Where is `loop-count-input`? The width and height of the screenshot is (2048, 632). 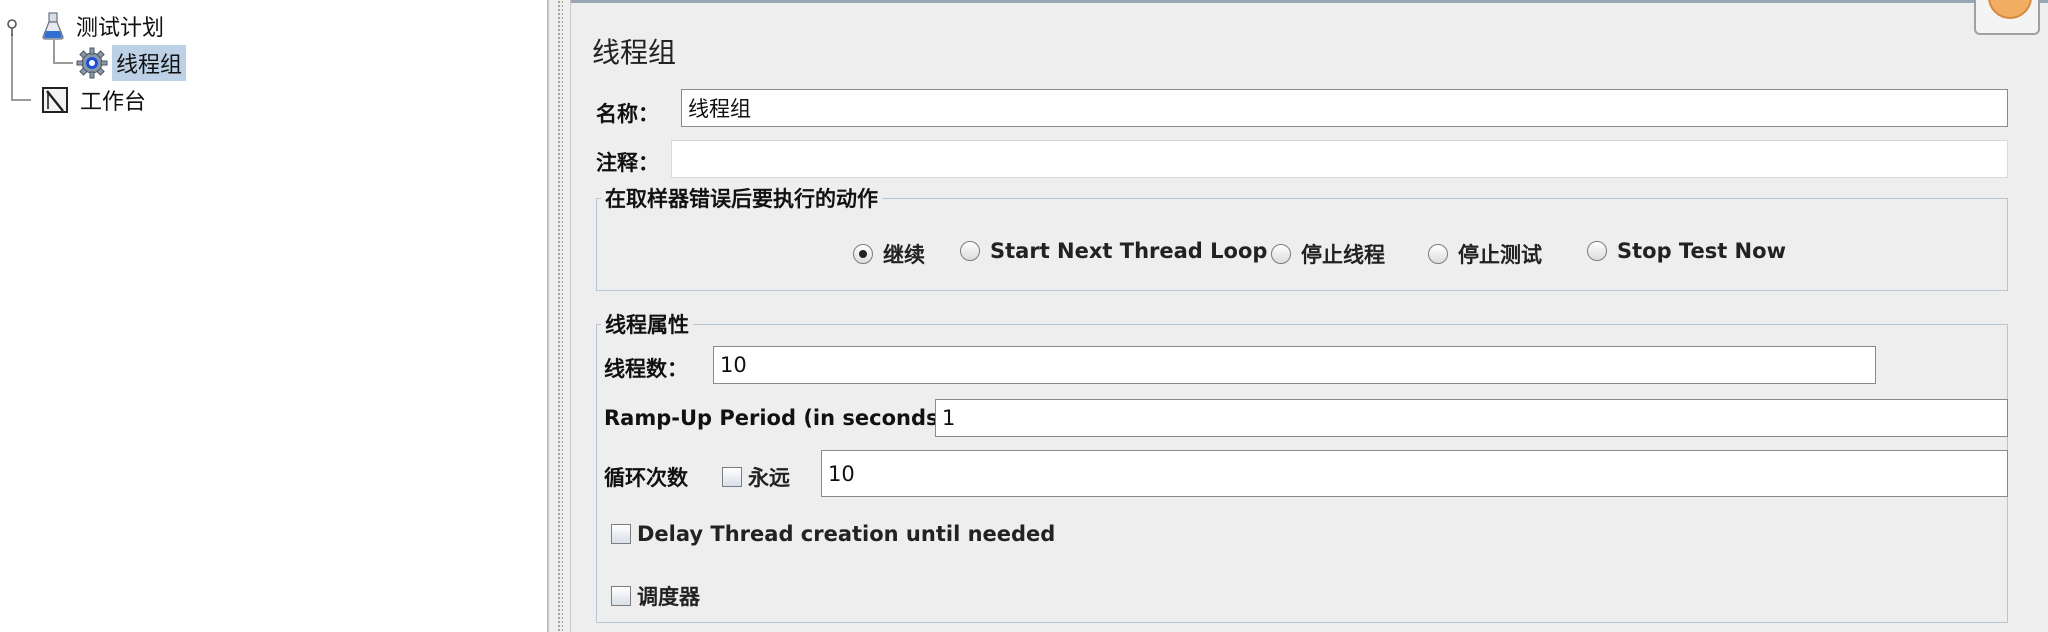 loop-count-input is located at coordinates (1414, 473).